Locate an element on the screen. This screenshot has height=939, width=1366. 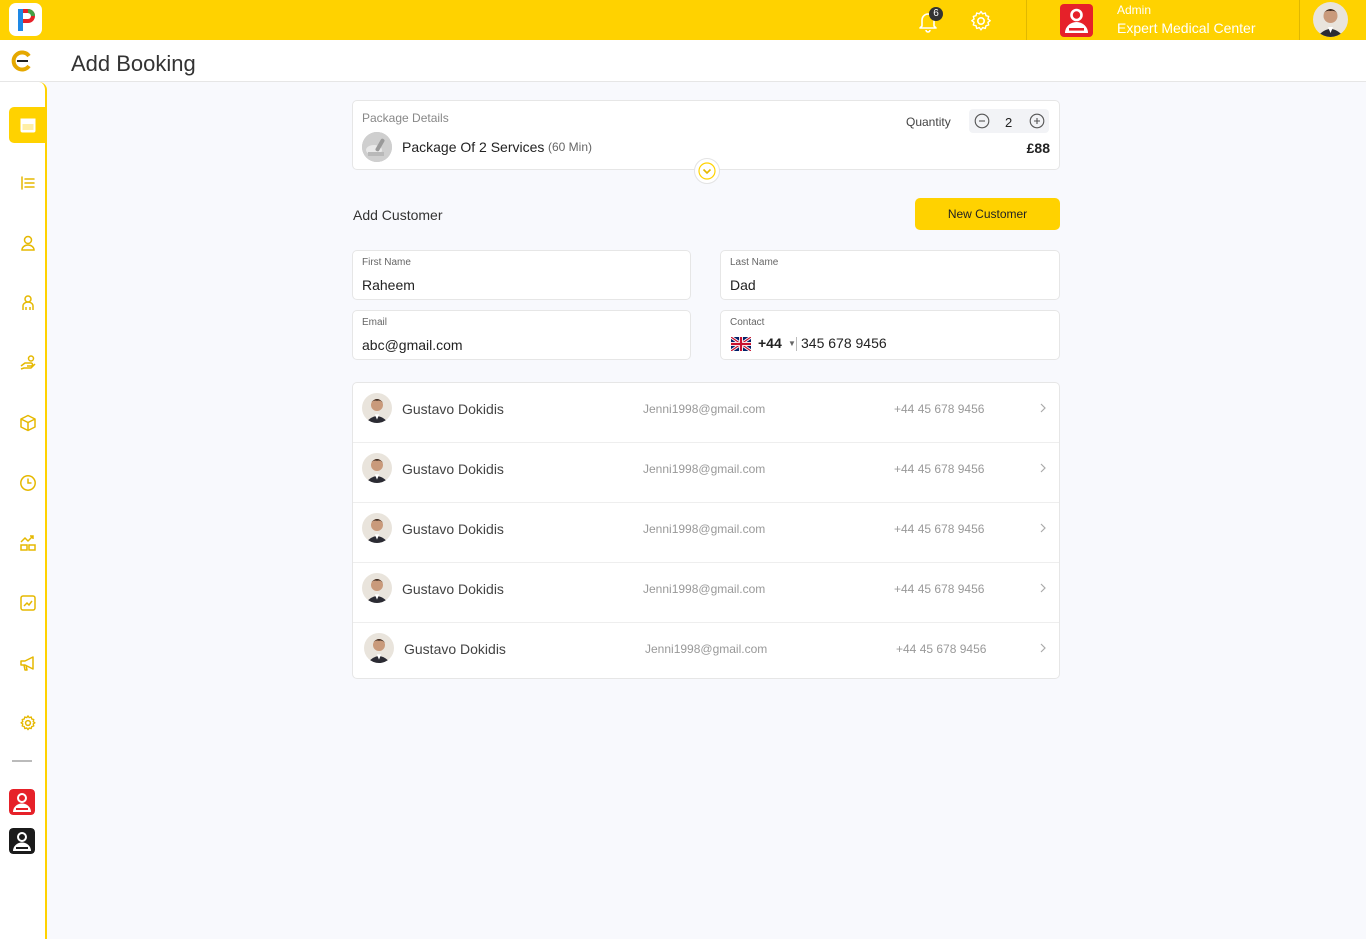
quantity-stepper: 2 is located at coordinates (1009, 121).